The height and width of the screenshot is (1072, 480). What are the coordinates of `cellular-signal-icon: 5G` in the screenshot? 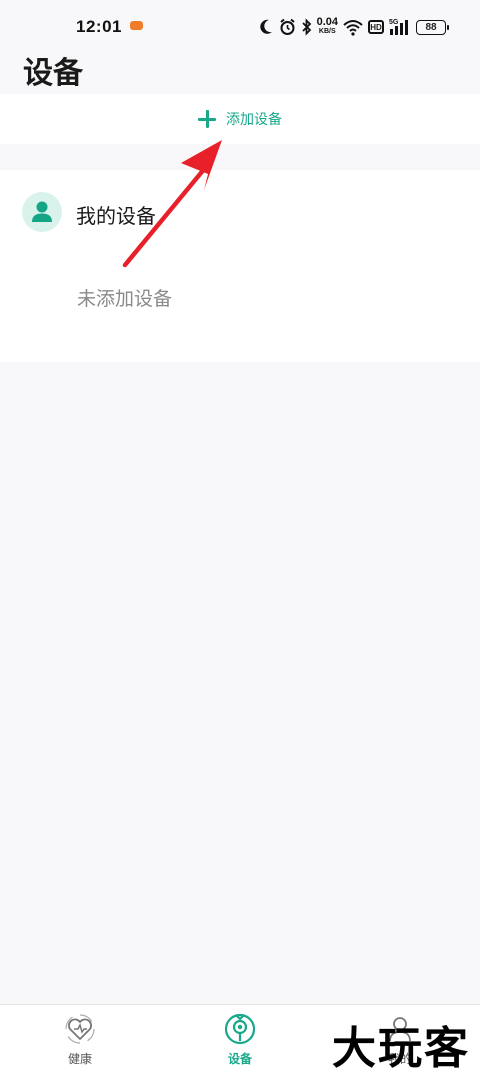 It's located at (398, 27).